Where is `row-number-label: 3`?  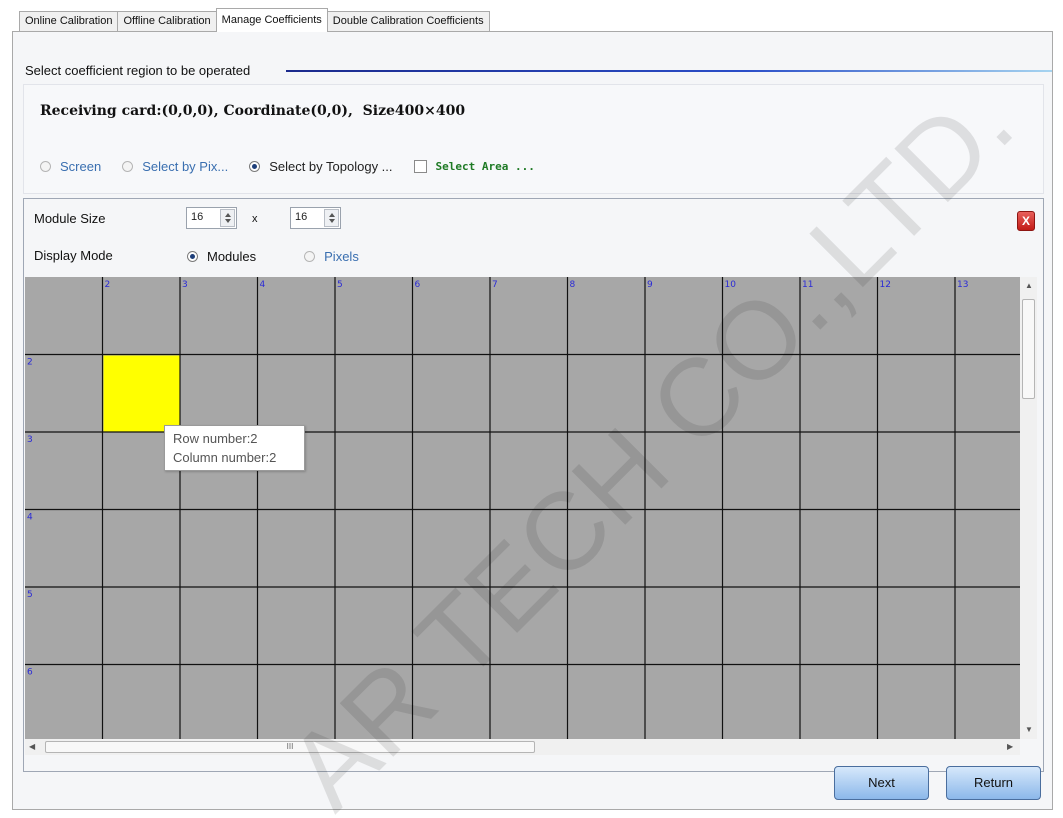 row-number-label: 3 is located at coordinates (30, 440).